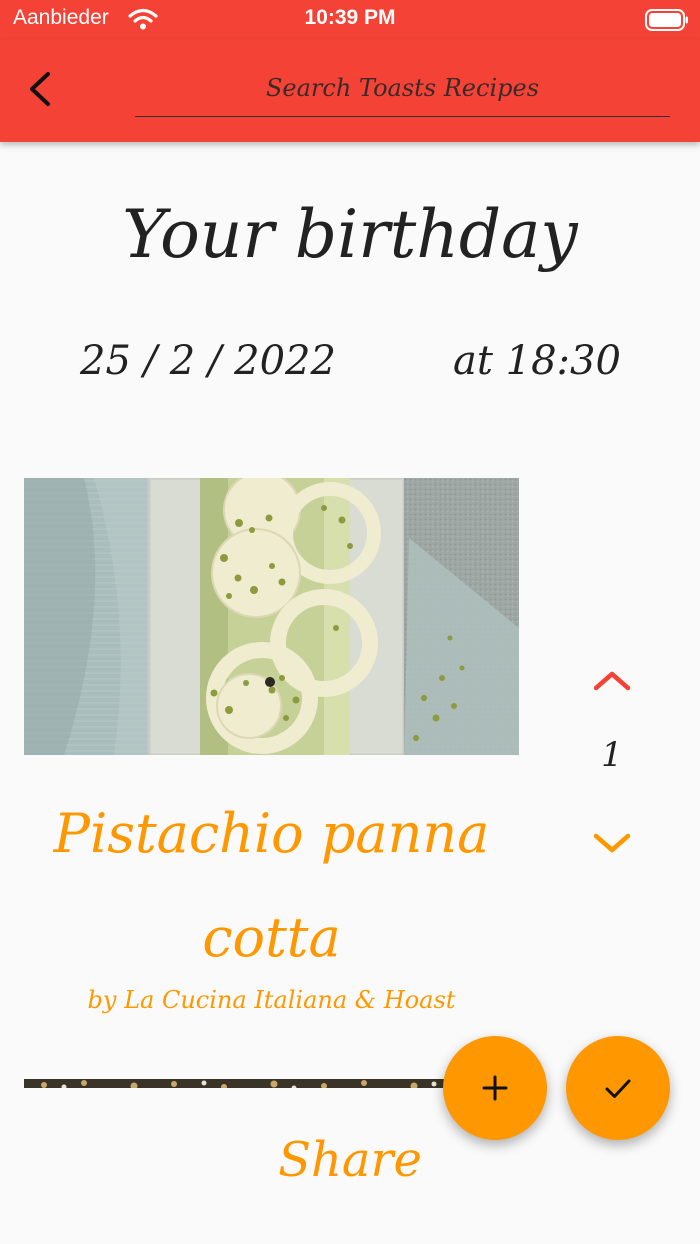 Image resolution: width=700 pixels, height=1244 pixels. I want to click on search-input, so click(402, 88).